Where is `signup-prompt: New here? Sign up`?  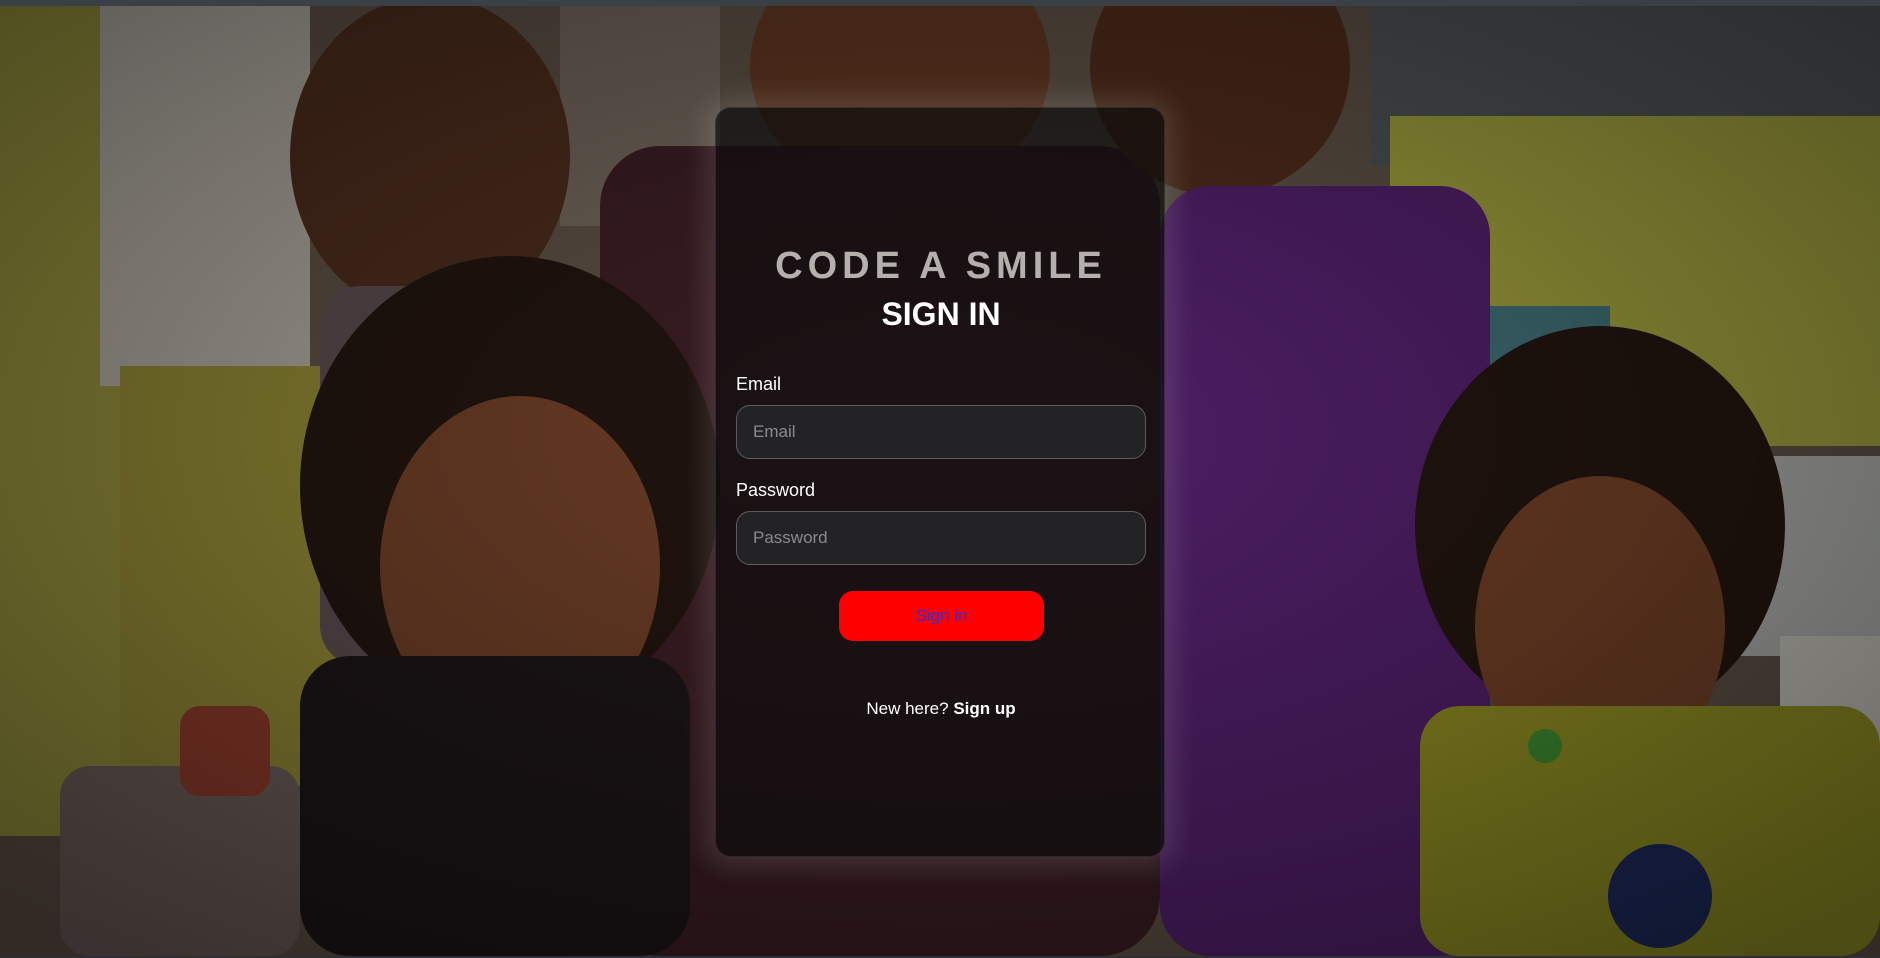 signup-prompt: New here? Sign up is located at coordinates (941, 709).